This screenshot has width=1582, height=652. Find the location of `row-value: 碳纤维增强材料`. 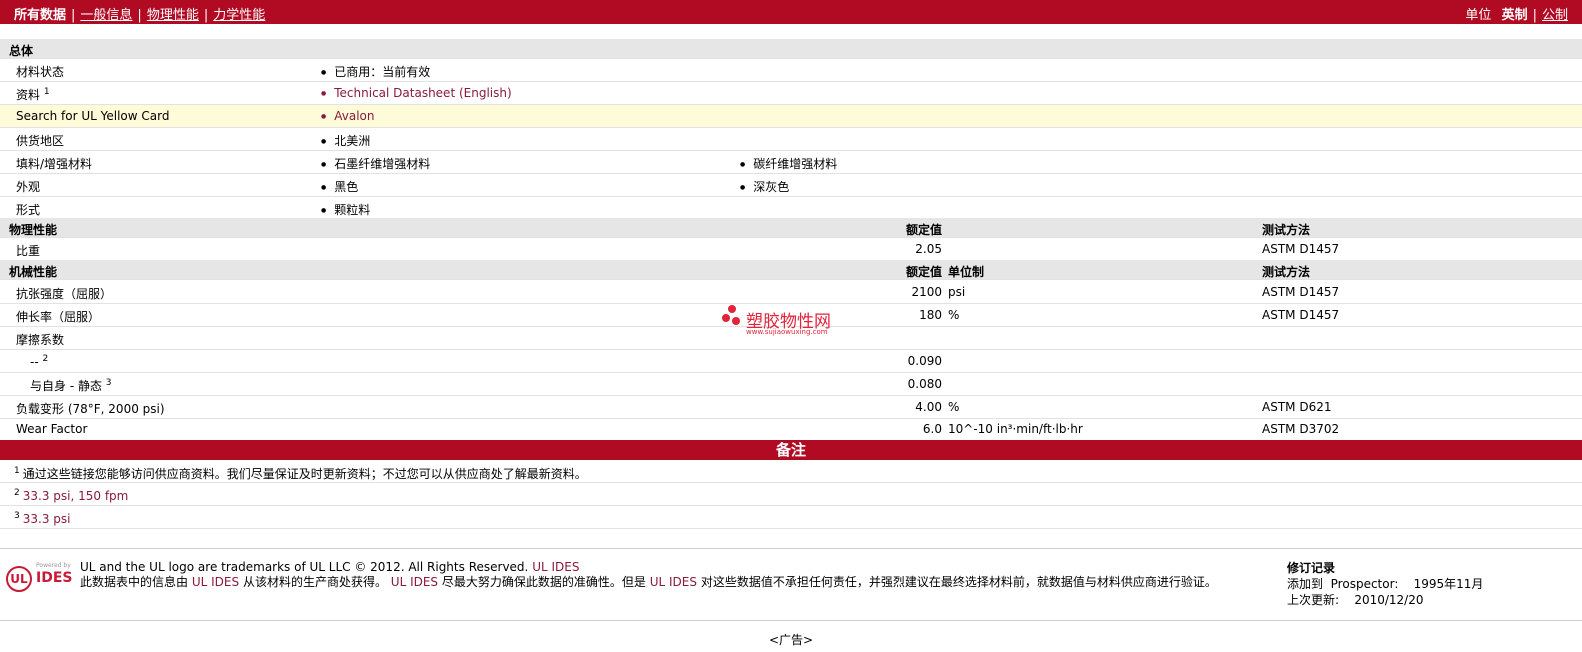

row-value: 碳纤维增强材料 is located at coordinates (788, 163).